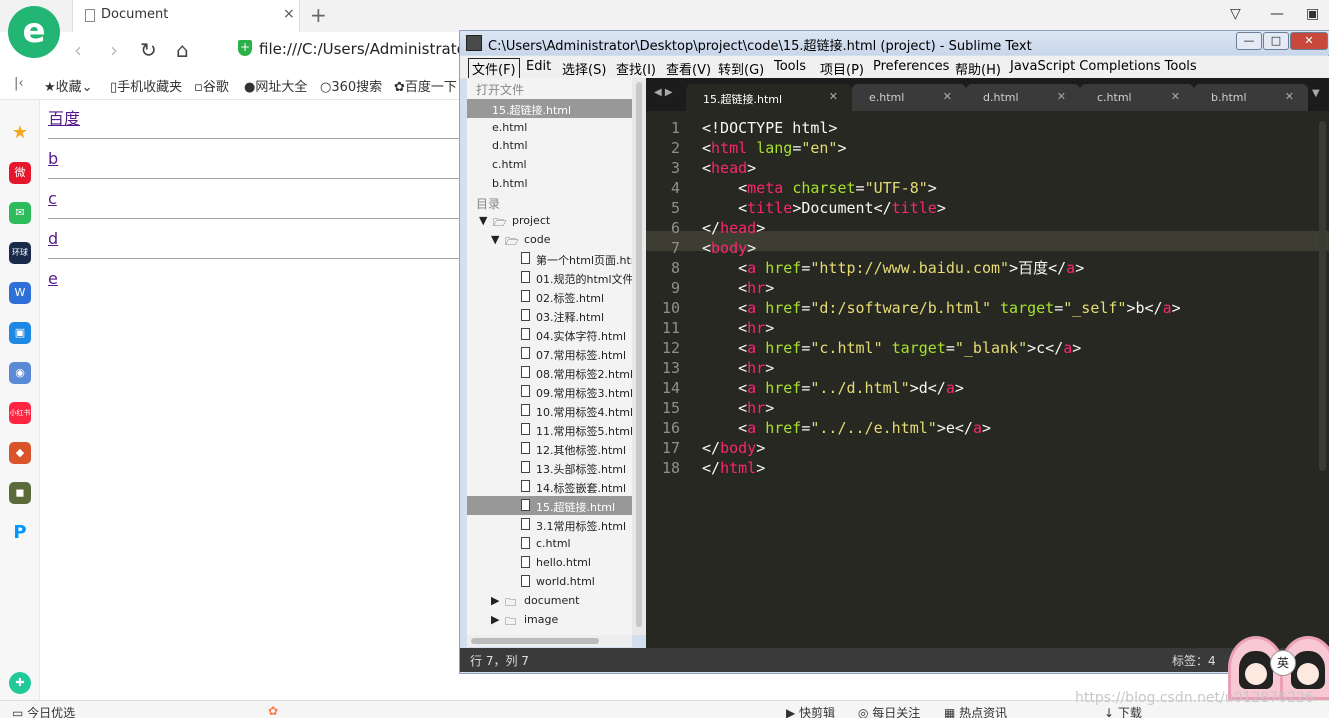  Describe the element at coordinates (20, 133) in the screenshot. I see `favorites-star-icon: ★` at that location.